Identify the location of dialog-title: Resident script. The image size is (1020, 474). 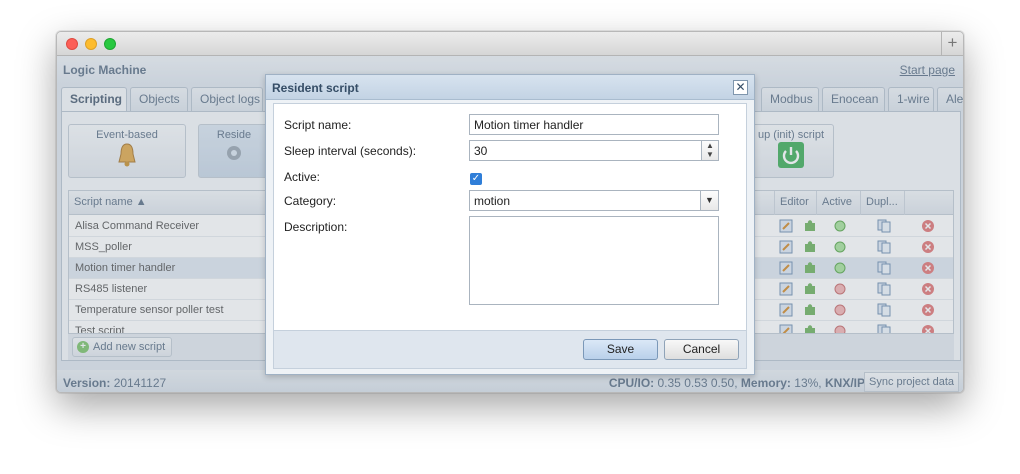
(315, 88).